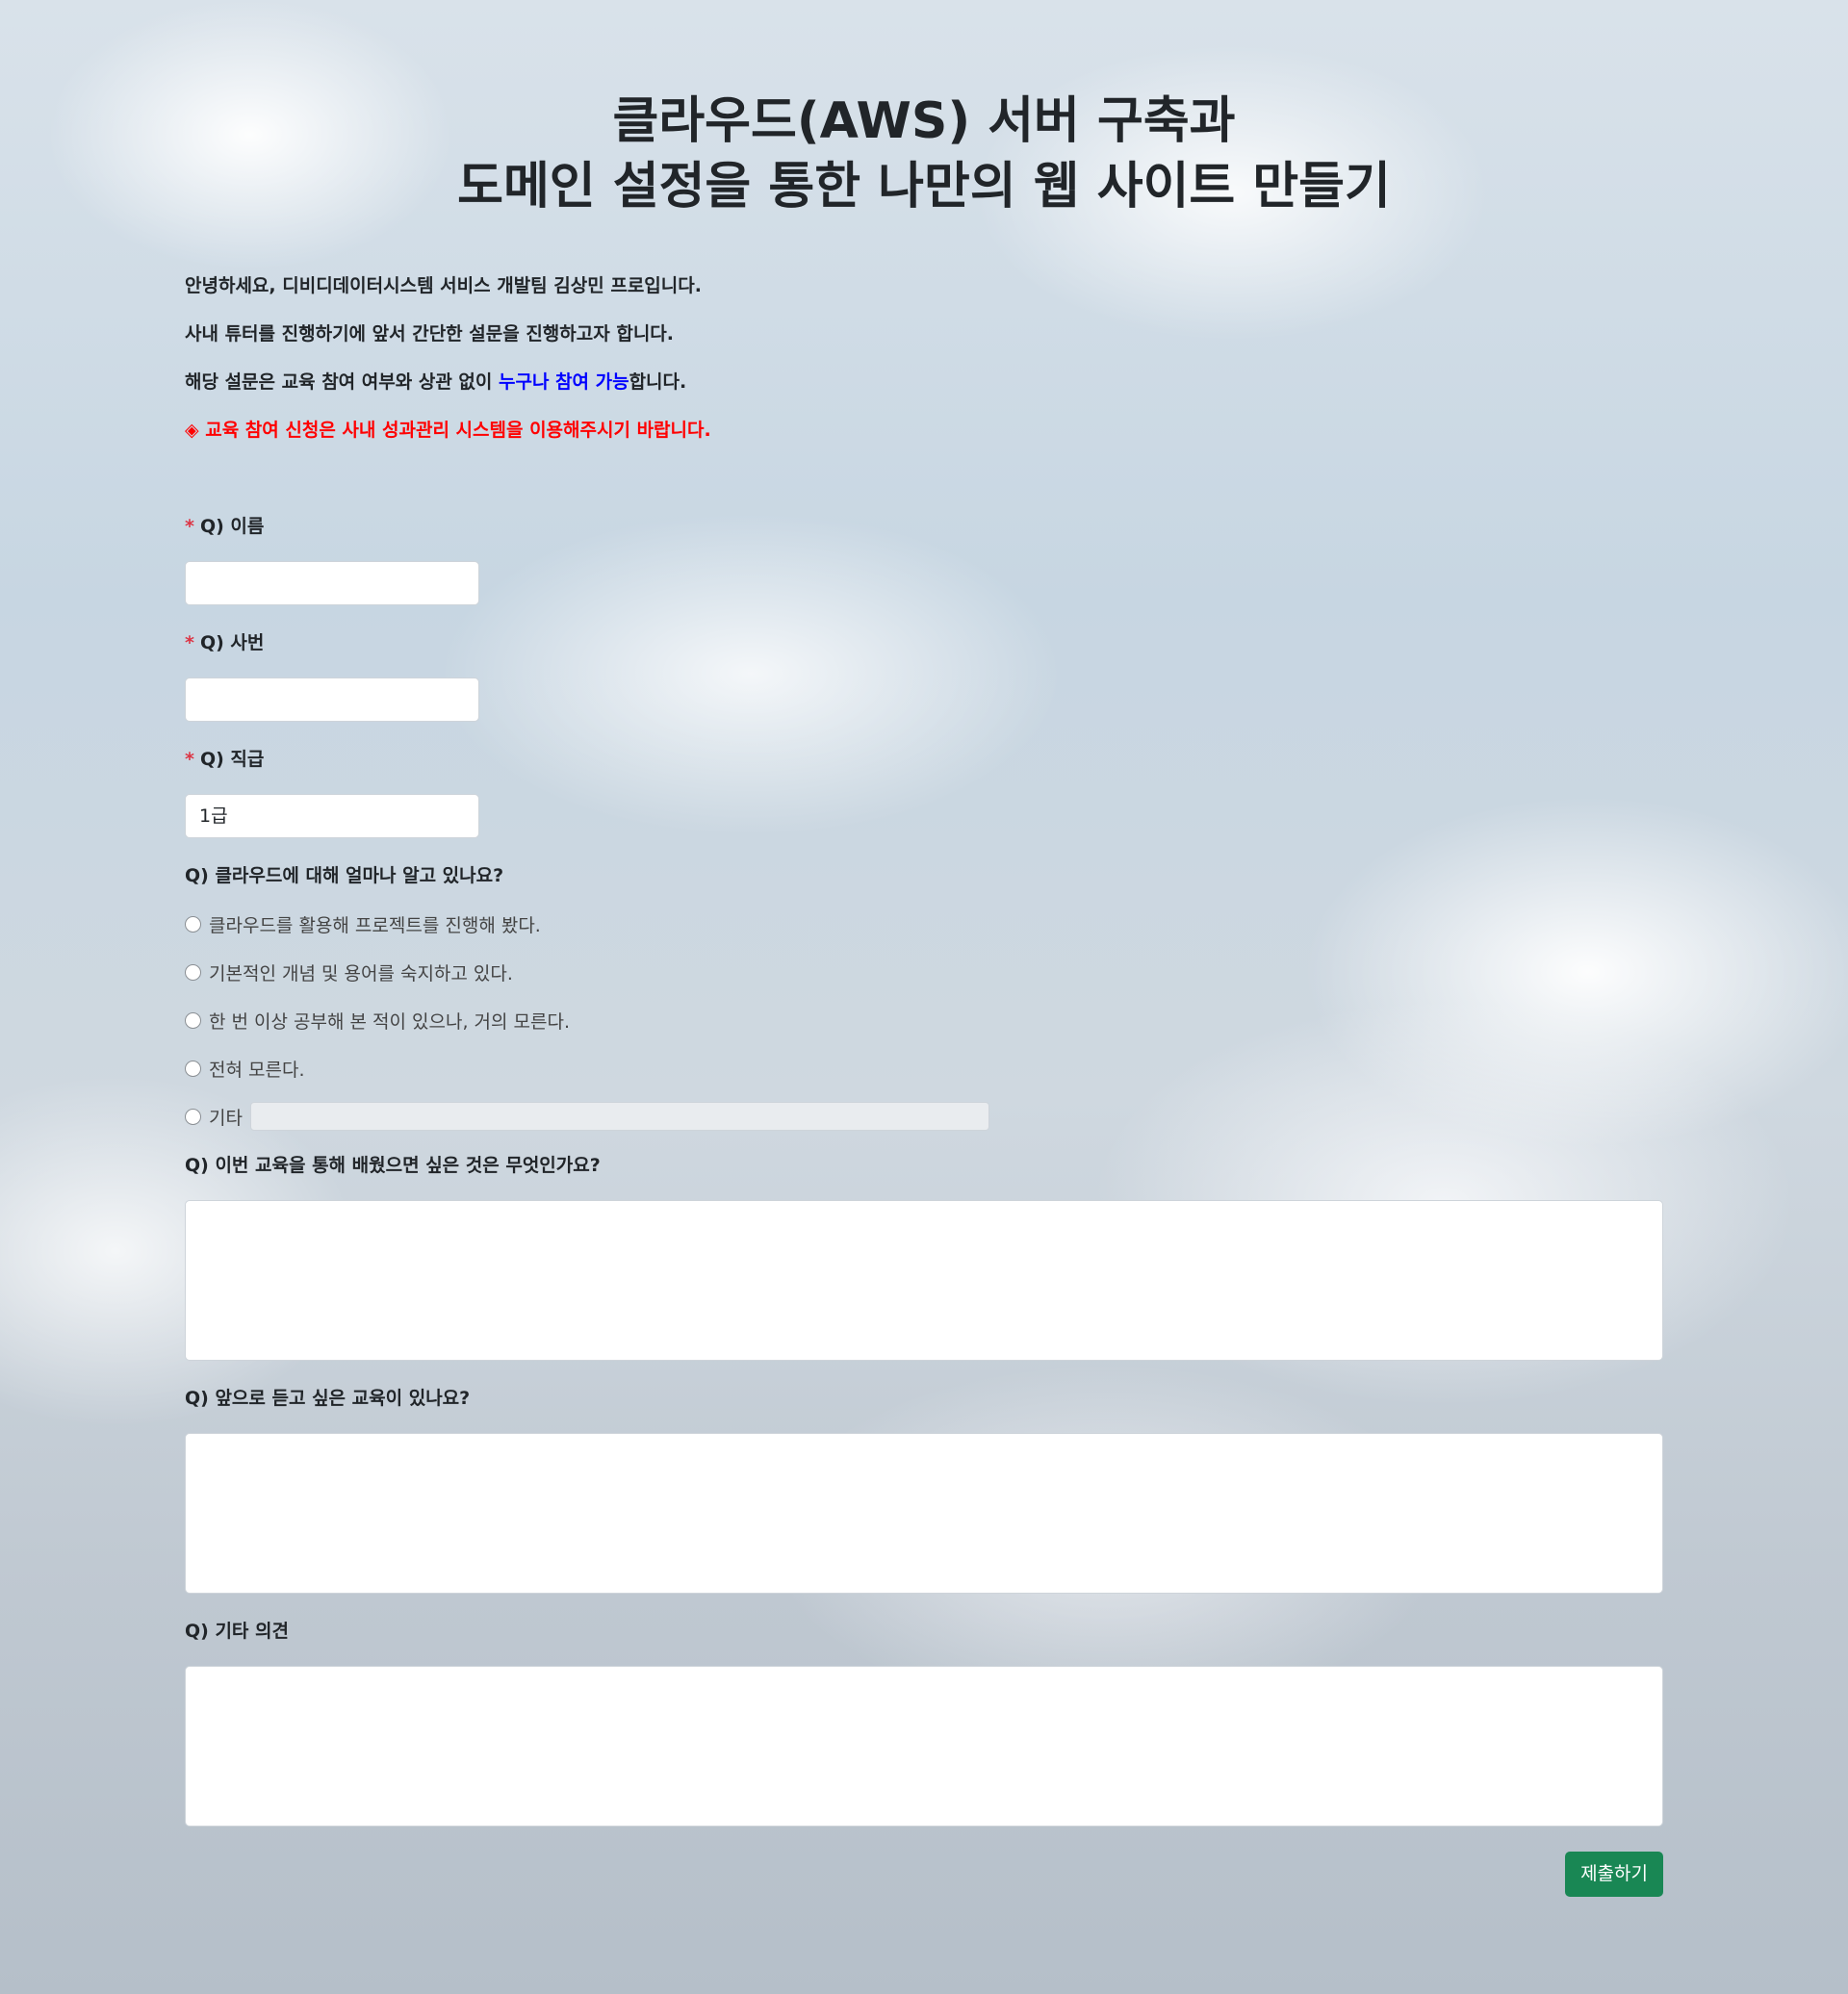  I want to click on intro-line-1: 안녕하세요, 디비디데이터시스템 서비스 개발팀 김상민 프로입니다., so click(443, 286).